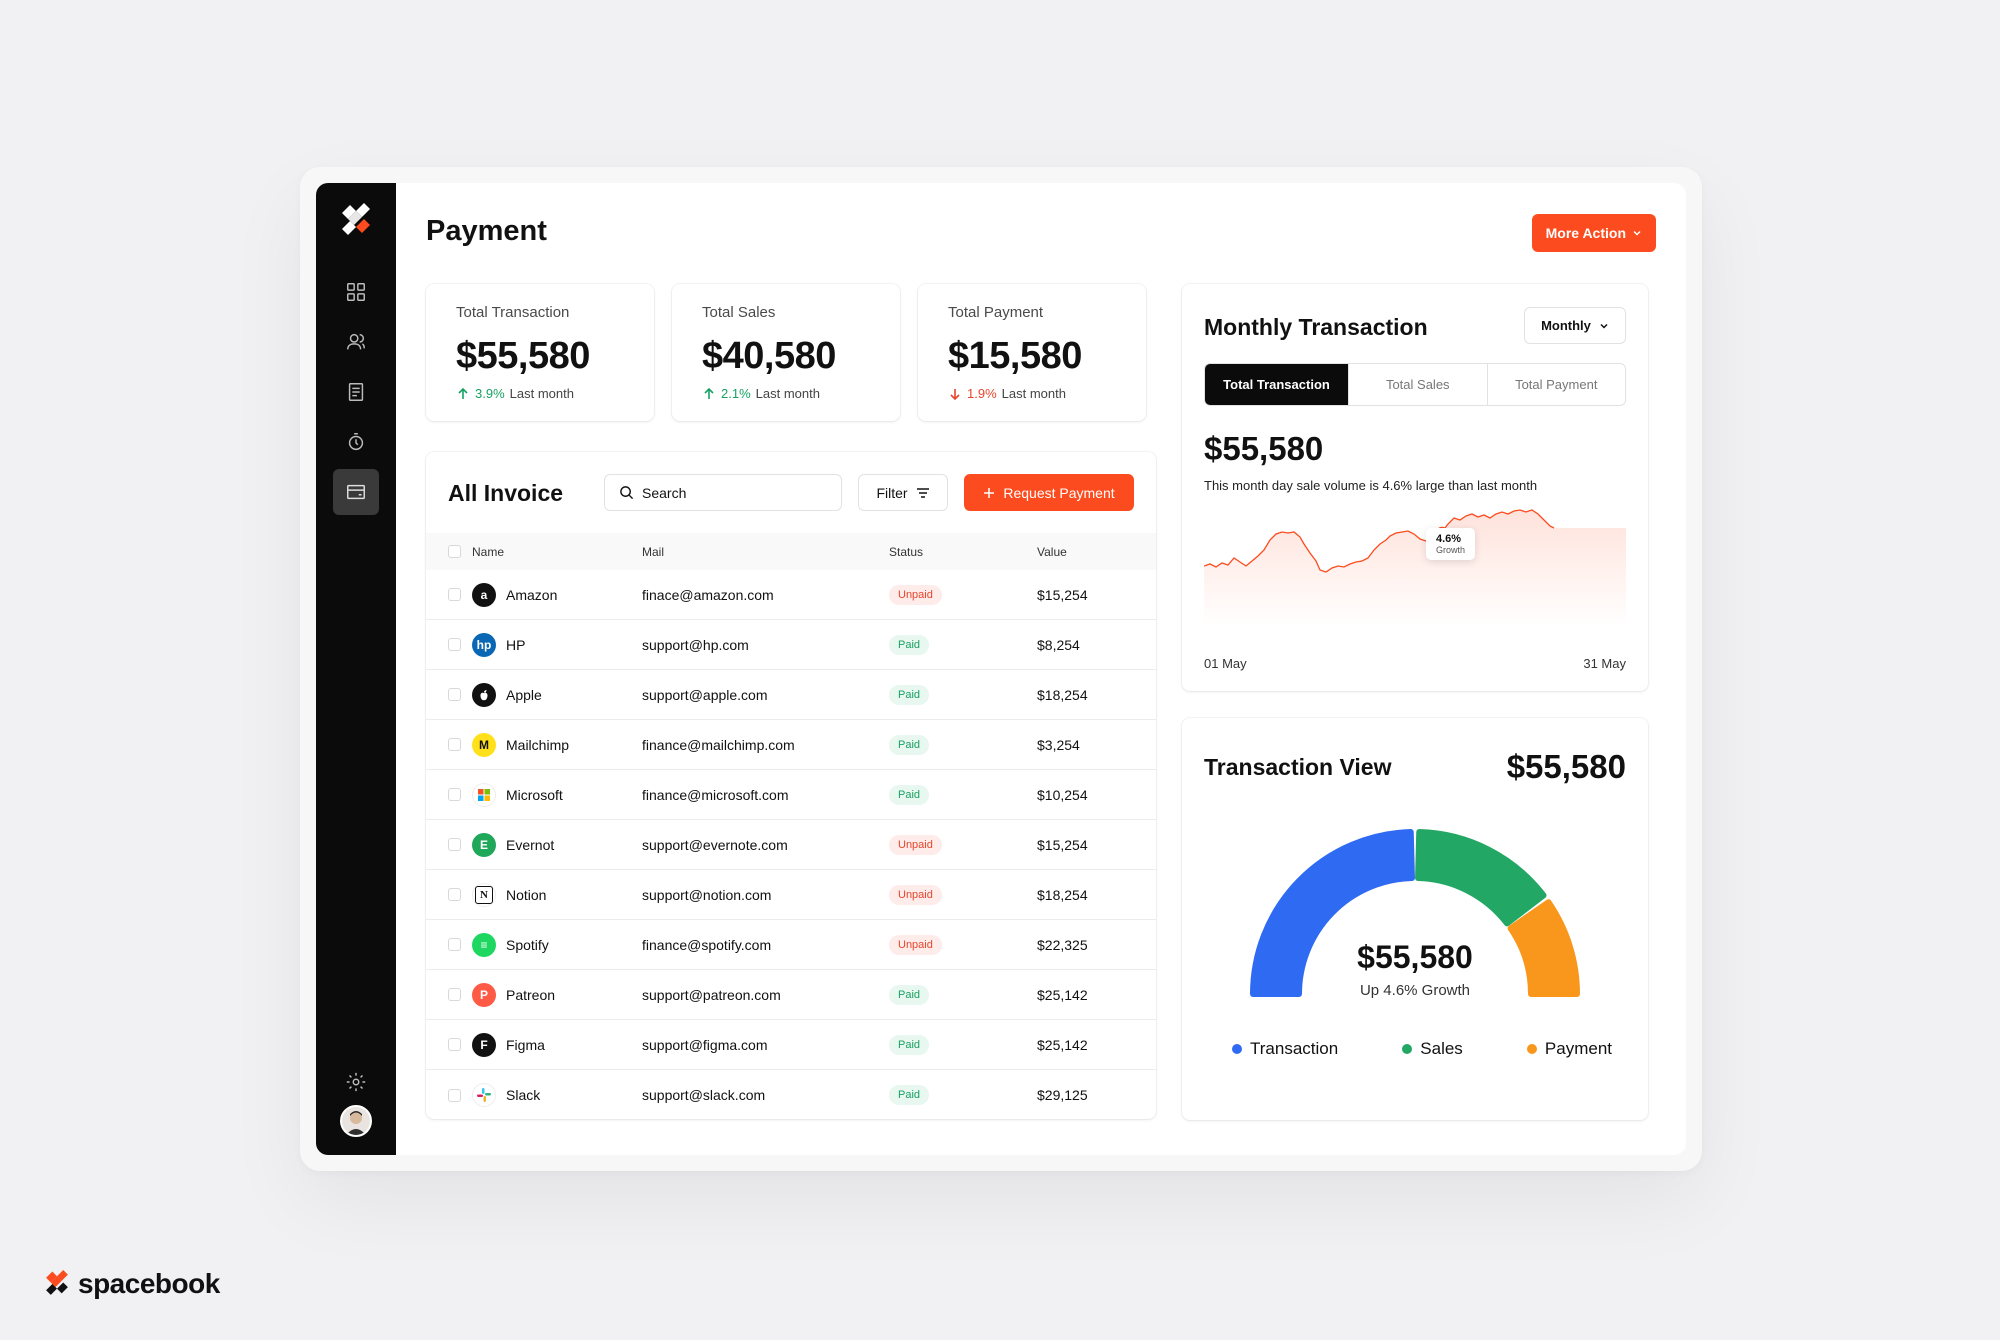 The height and width of the screenshot is (1340, 2000). I want to click on filter-button: Filter, so click(903, 492).